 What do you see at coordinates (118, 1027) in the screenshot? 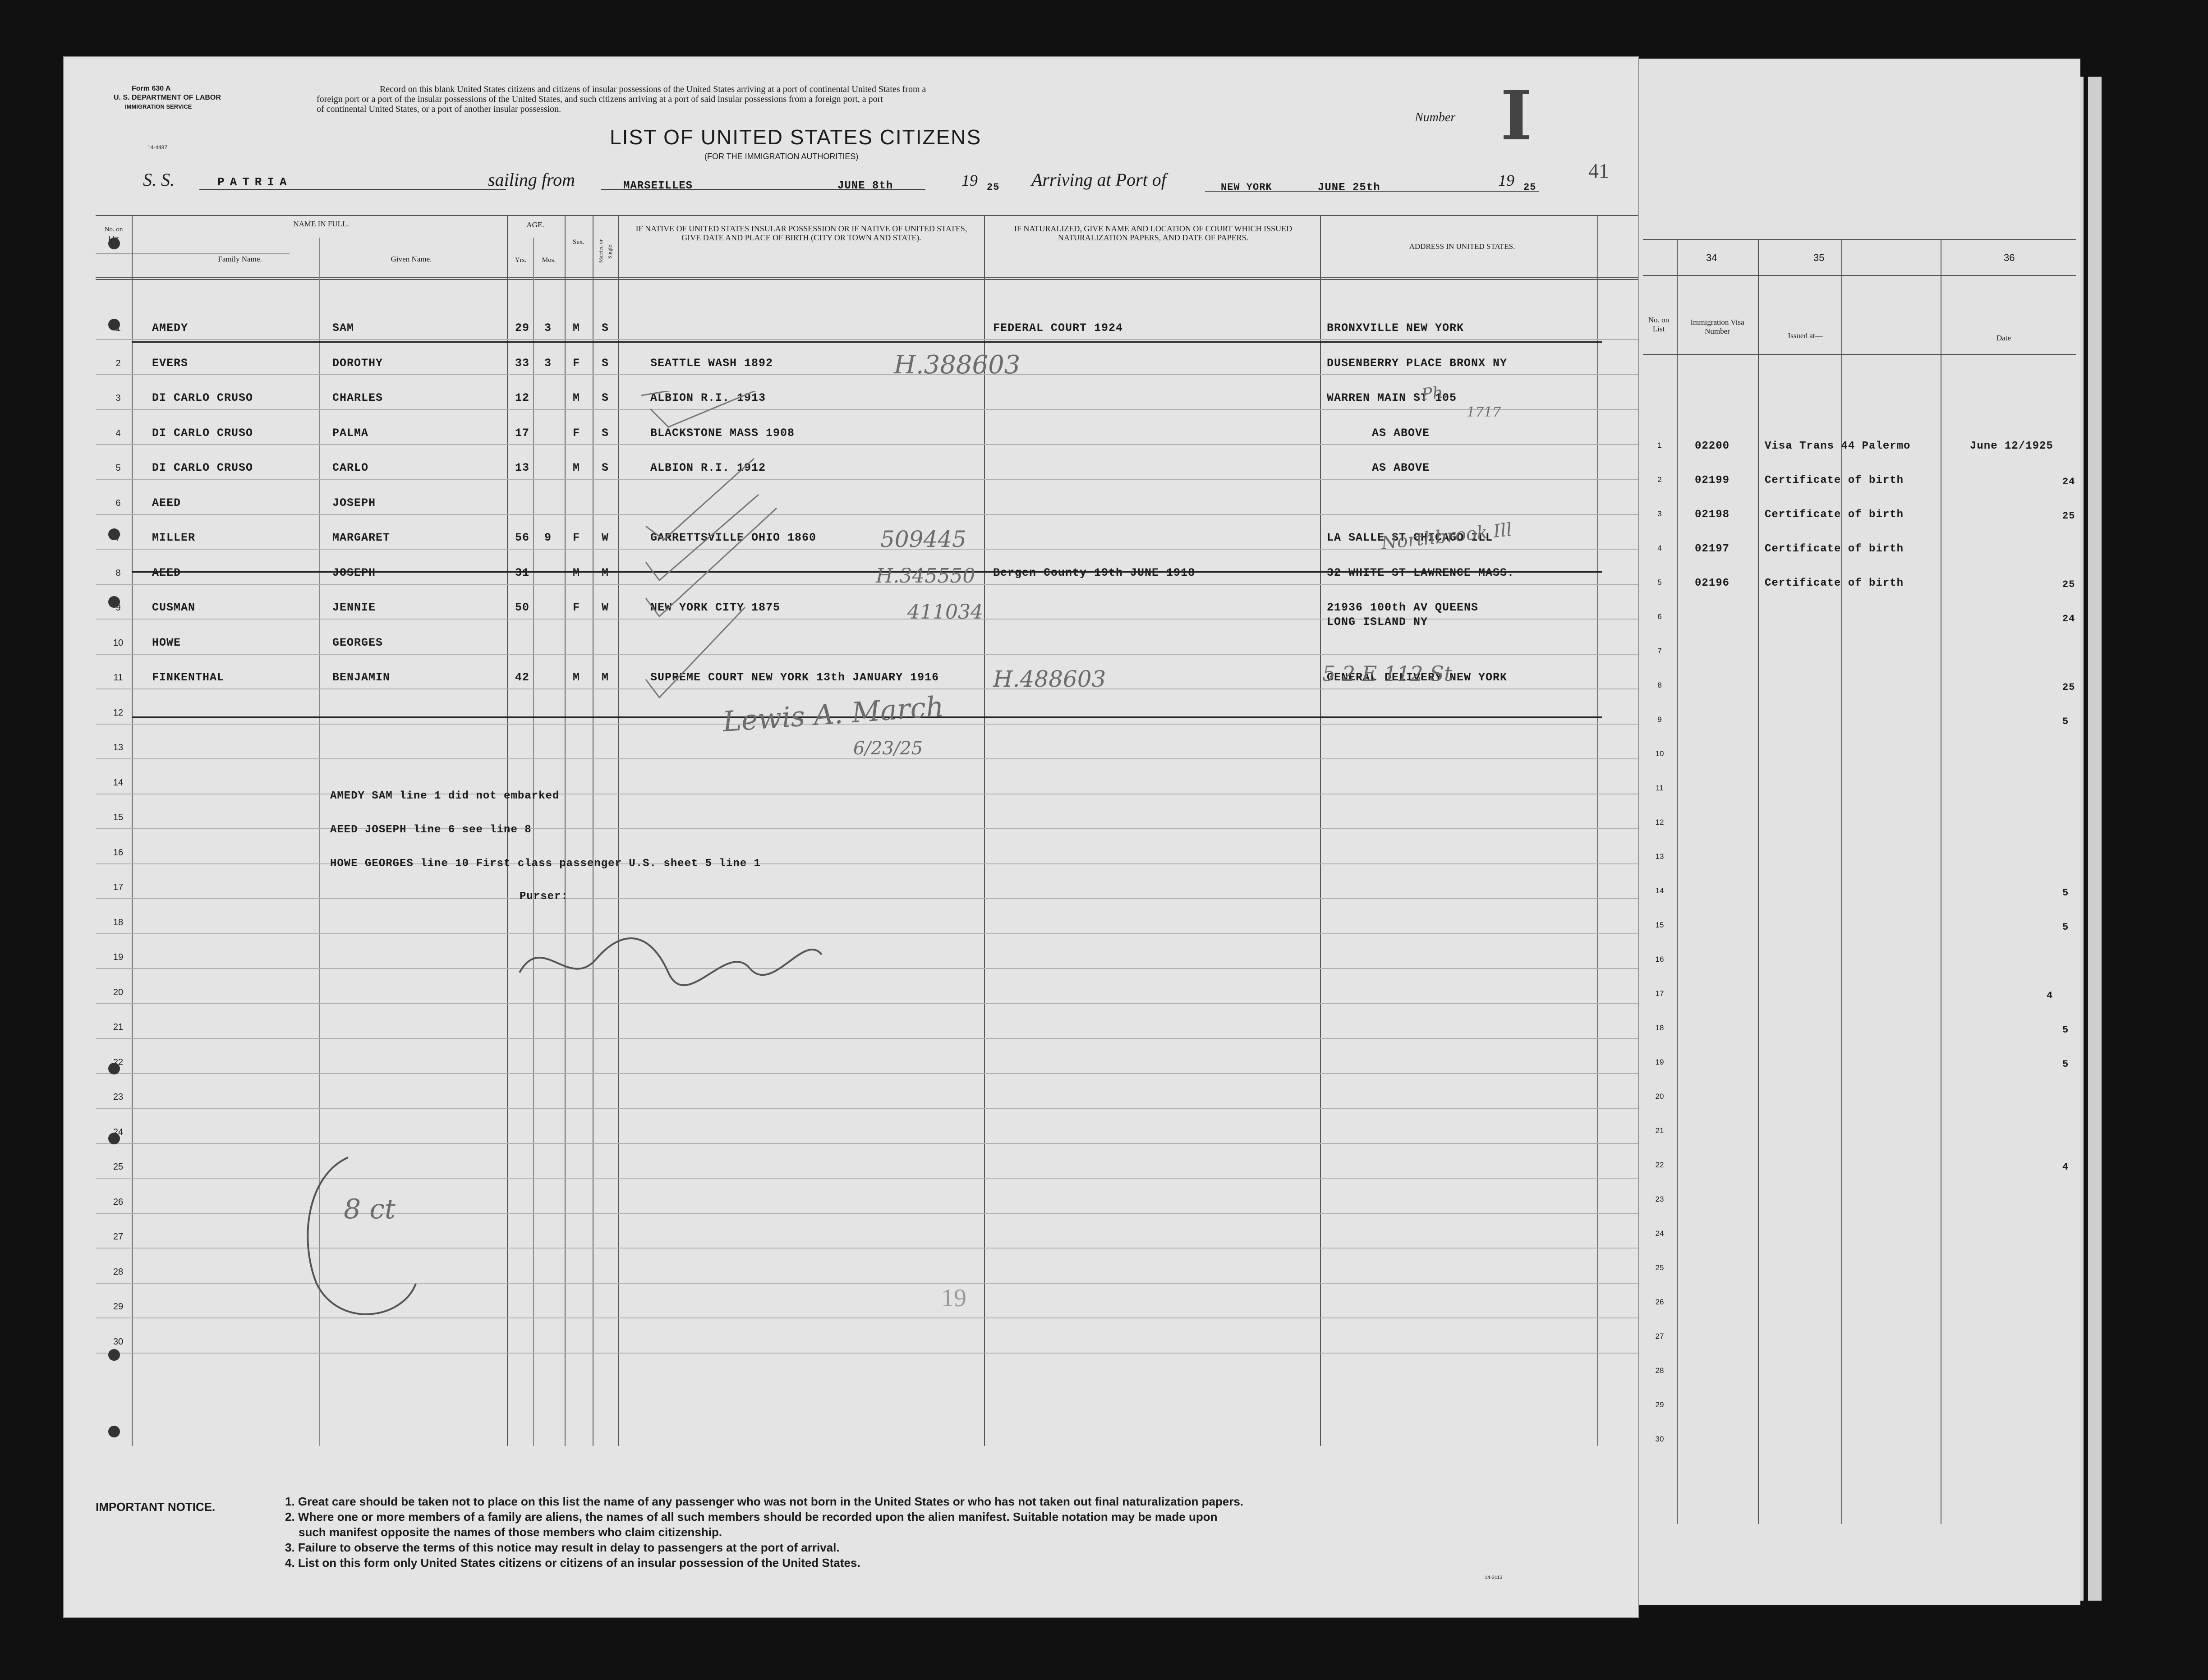
I see `row-number: 21` at bounding box center [118, 1027].